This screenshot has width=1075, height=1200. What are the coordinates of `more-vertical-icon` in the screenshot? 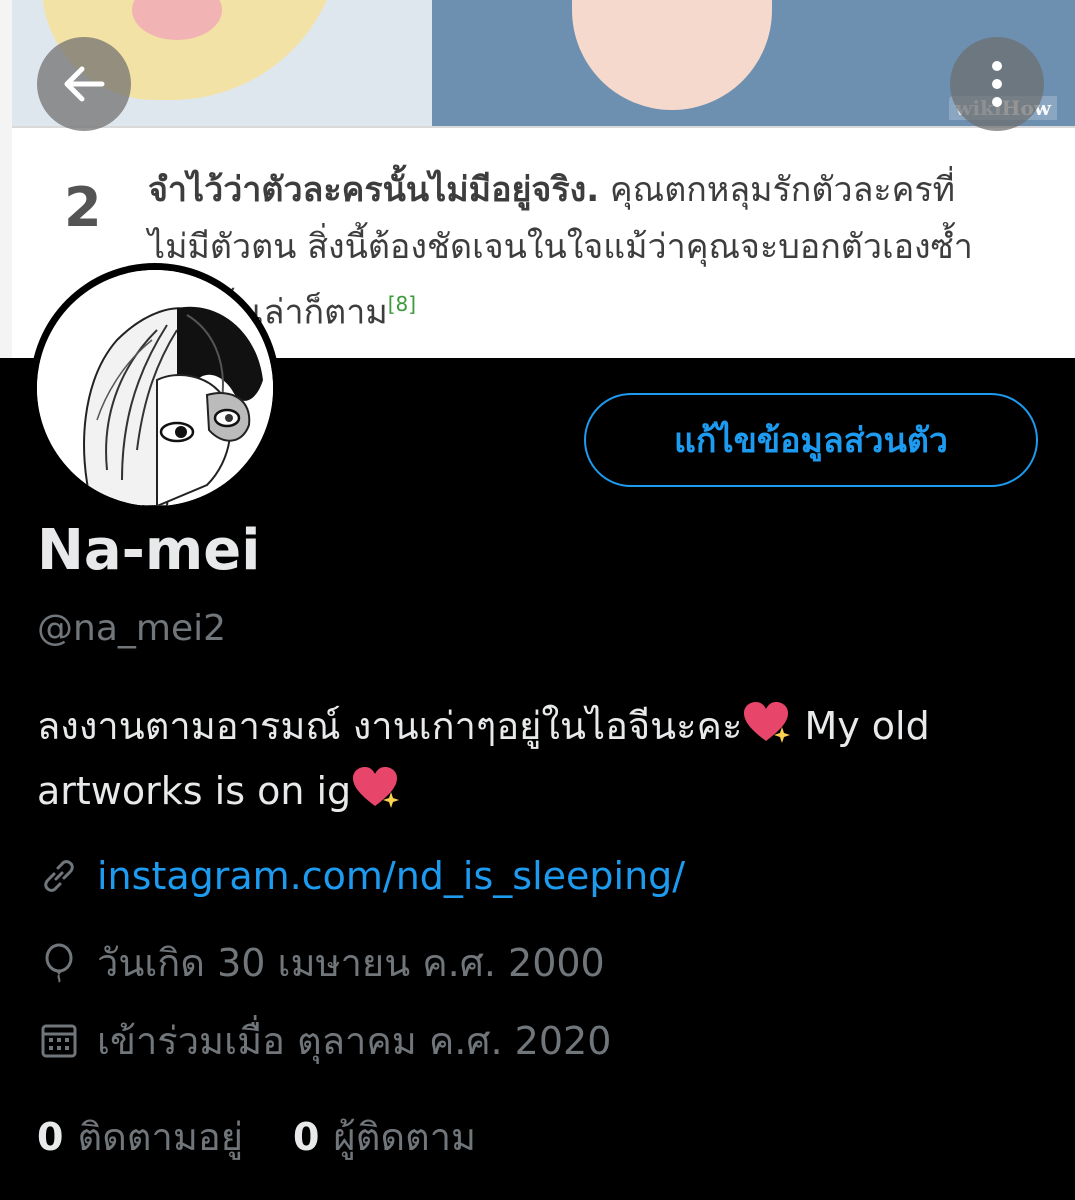 It's located at (997, 84).